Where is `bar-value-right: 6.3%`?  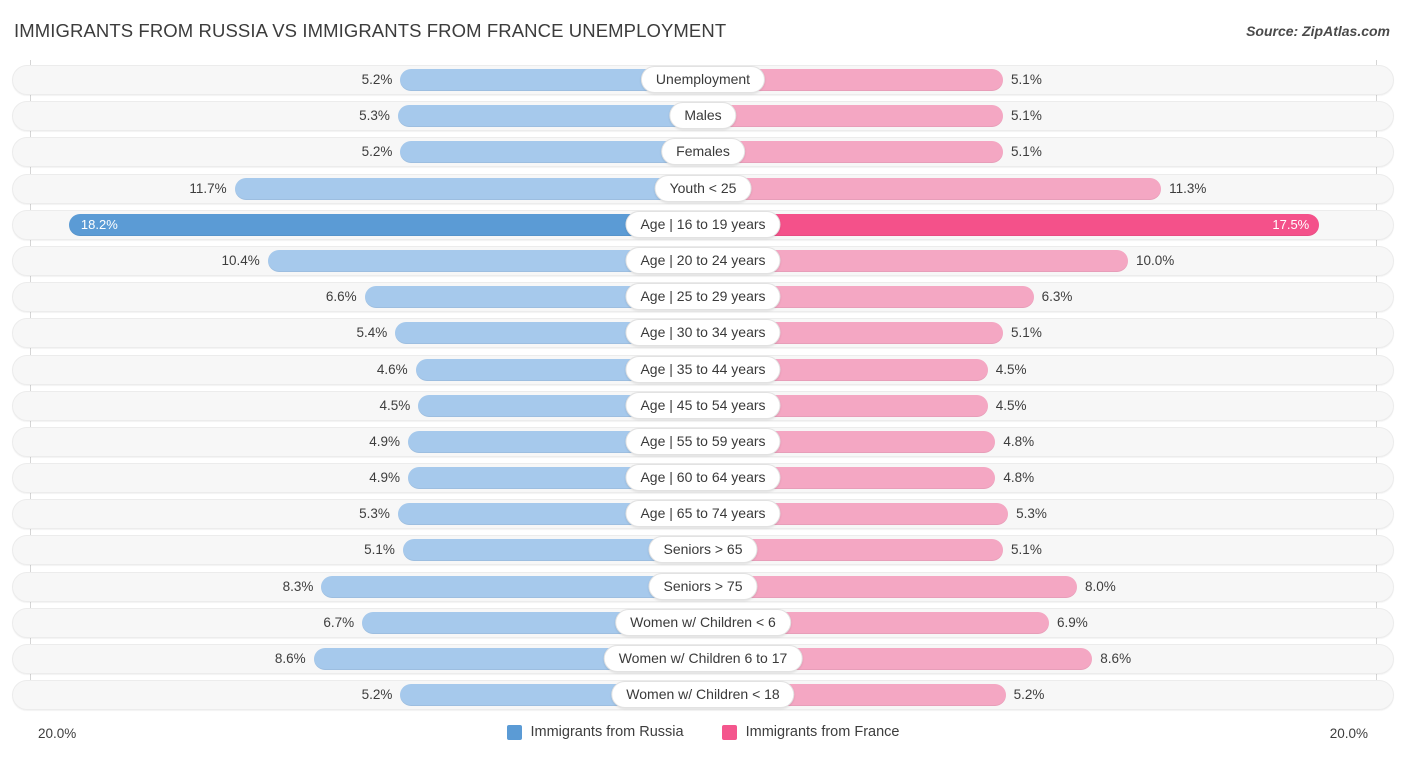 bar-value-right: 6.3% is located at coordinates (1057, 297).